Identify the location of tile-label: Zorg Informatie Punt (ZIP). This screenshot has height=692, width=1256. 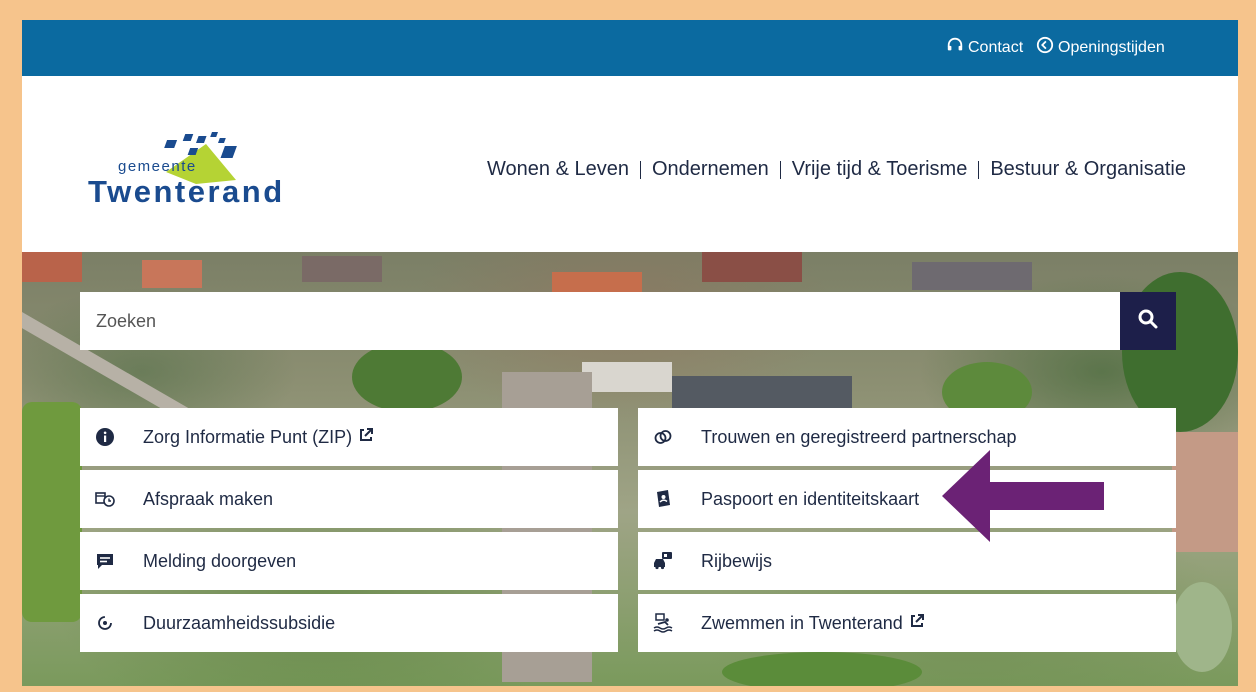
(258, 437).